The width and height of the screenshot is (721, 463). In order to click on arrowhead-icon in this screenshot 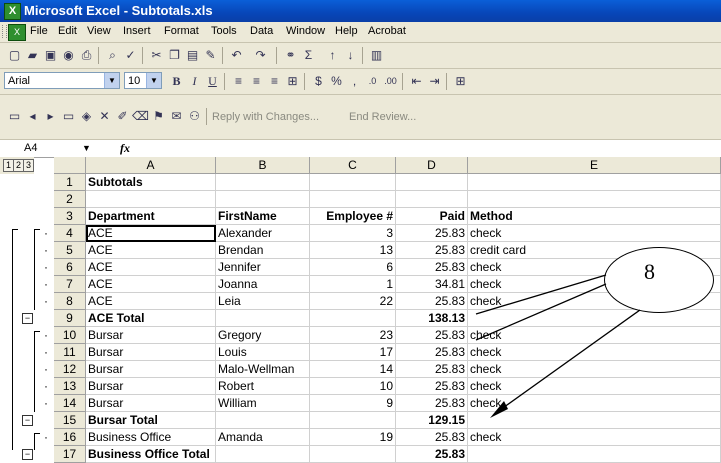, I will do `click(499, 409)`.